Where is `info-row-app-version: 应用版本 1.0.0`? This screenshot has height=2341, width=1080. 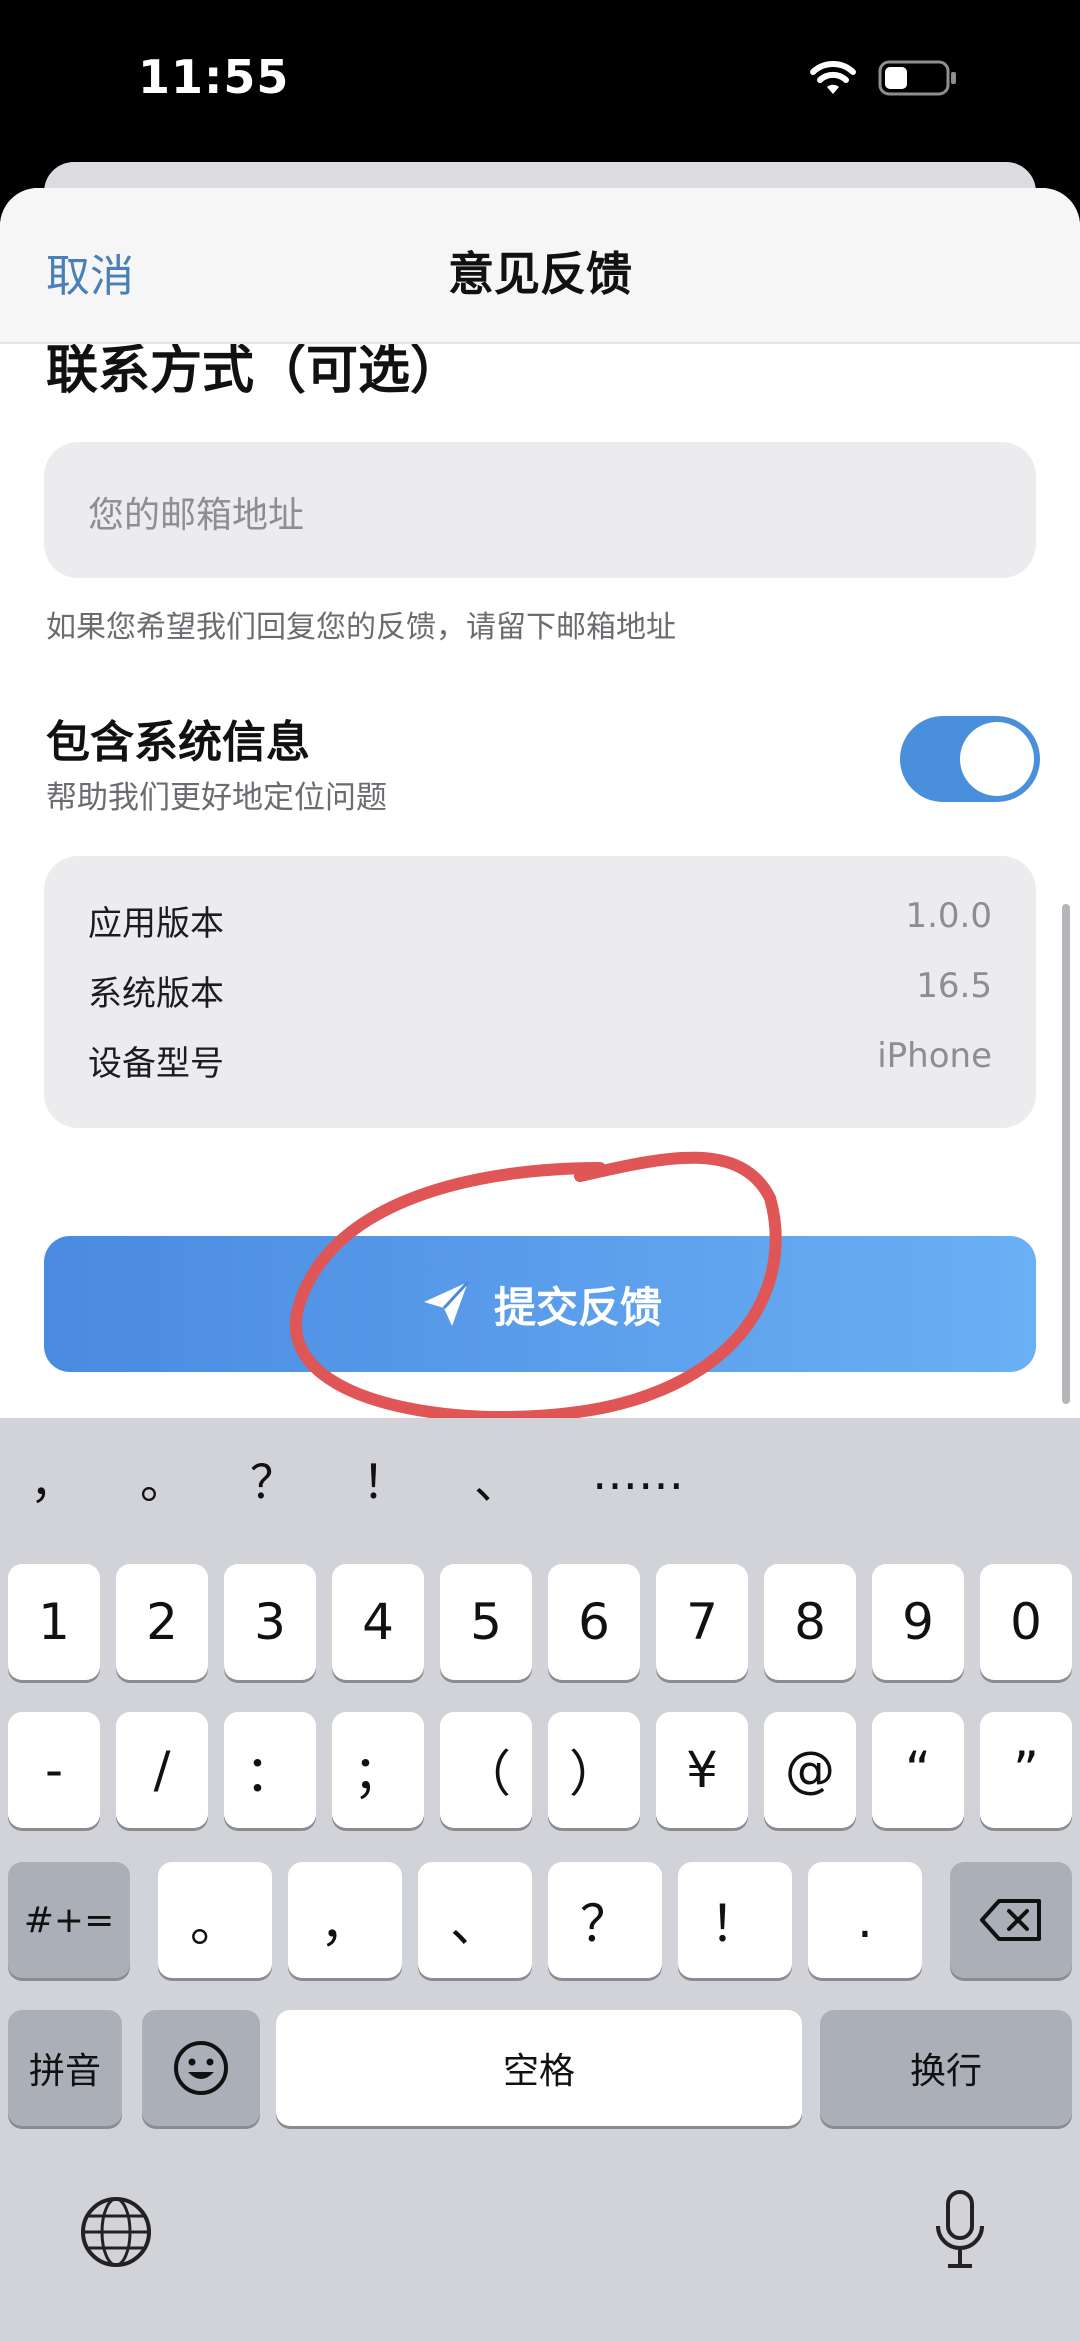
info-row-app-version: 应用版本 1.0.0 is located at coordinates (540, 921).